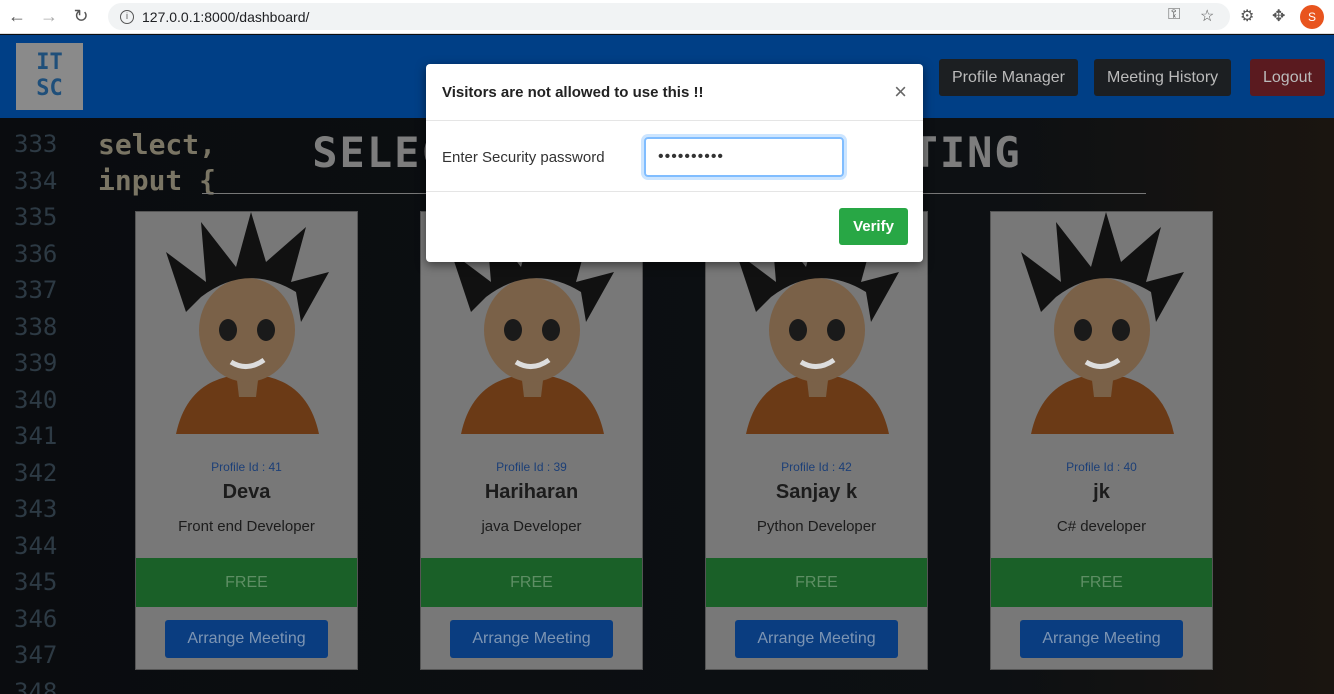 This screenshot has height=694, width=1334. I want to click on close-icon: ×, so click(900, 92).